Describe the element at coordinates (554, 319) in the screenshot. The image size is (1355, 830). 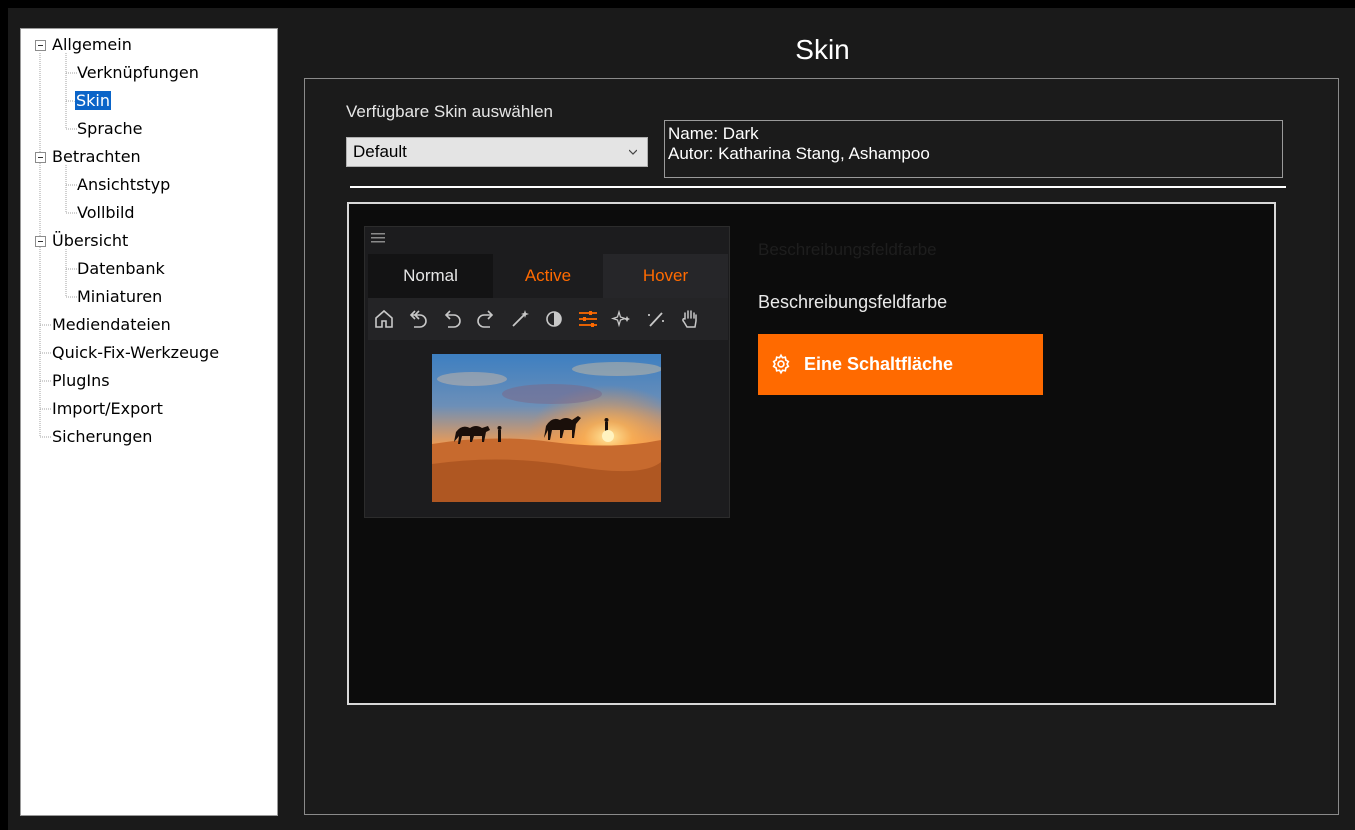
I see `contrast-icon` at that location.